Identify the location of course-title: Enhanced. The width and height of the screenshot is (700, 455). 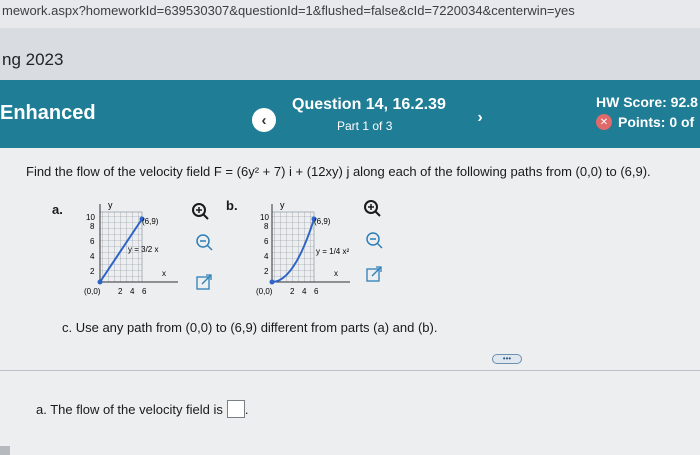
(48, 113).